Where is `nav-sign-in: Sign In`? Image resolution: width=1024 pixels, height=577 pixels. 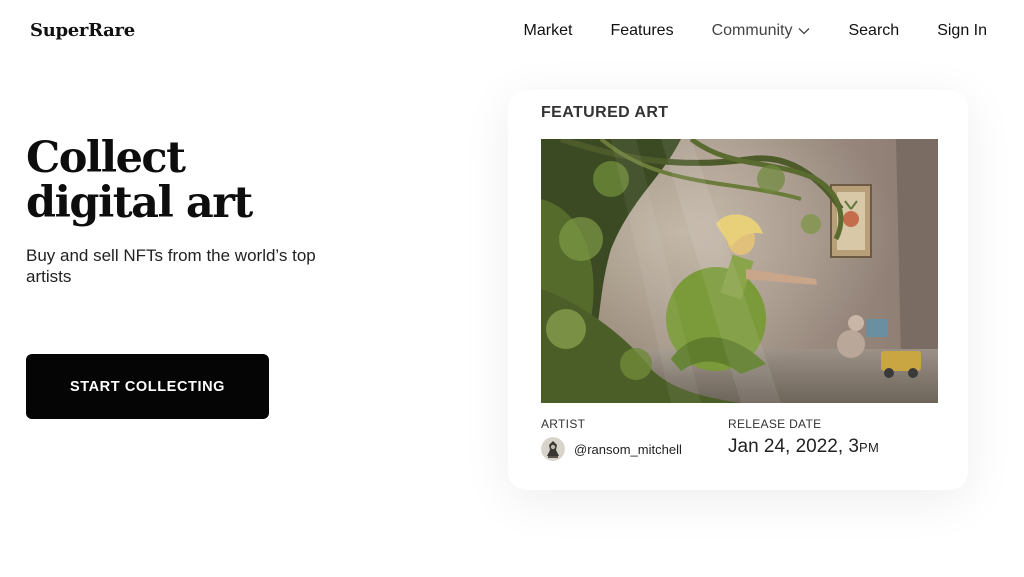
nav-sign-in: Sign In is located at coordinates (962, 31).